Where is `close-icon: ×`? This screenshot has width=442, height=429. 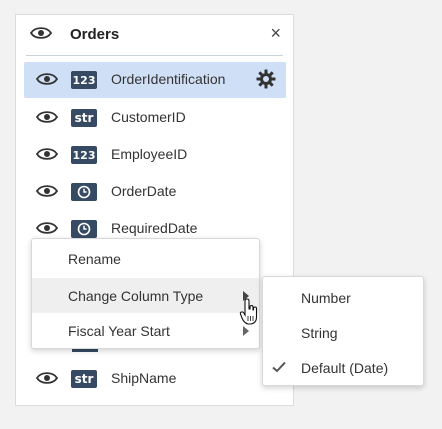
close-icon: × is located at coordinates (275, 33).